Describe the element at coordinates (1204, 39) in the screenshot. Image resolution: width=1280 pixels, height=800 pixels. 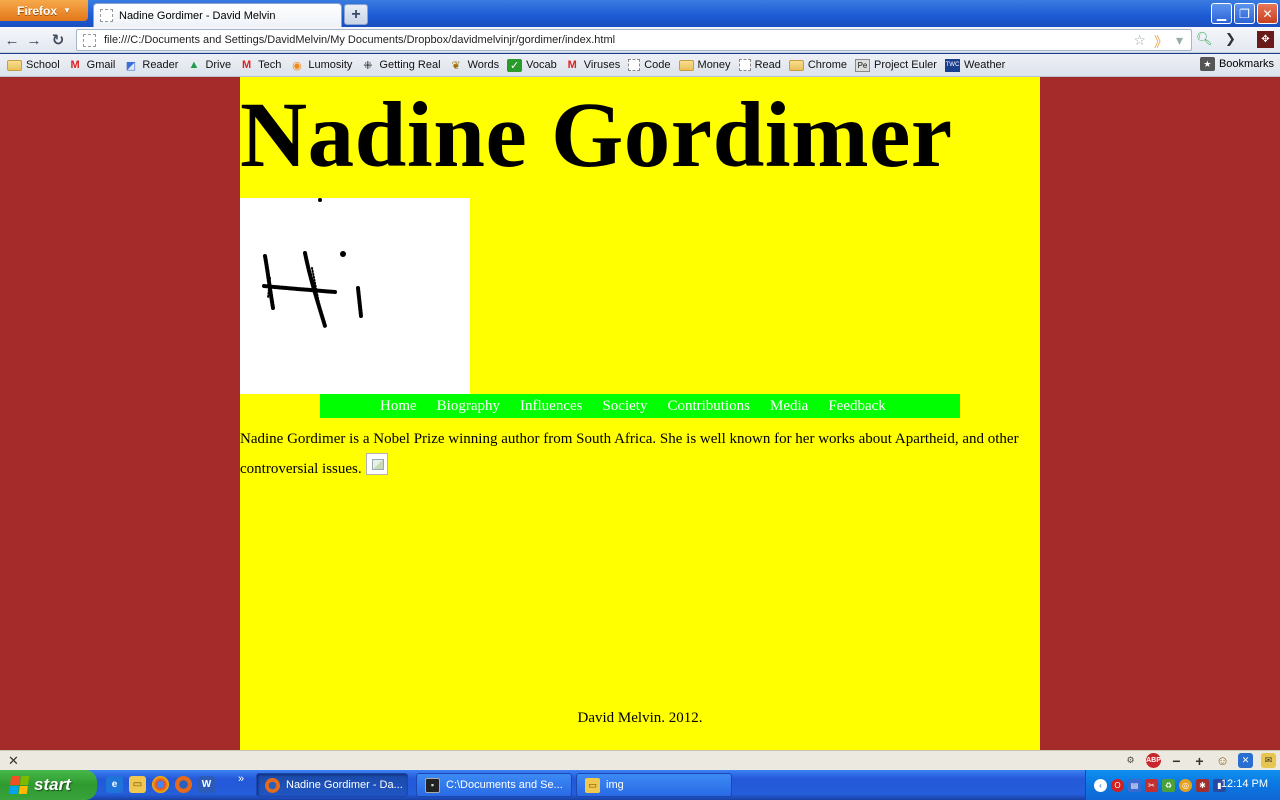
I see `search-icon: 🔍︎` at that location.